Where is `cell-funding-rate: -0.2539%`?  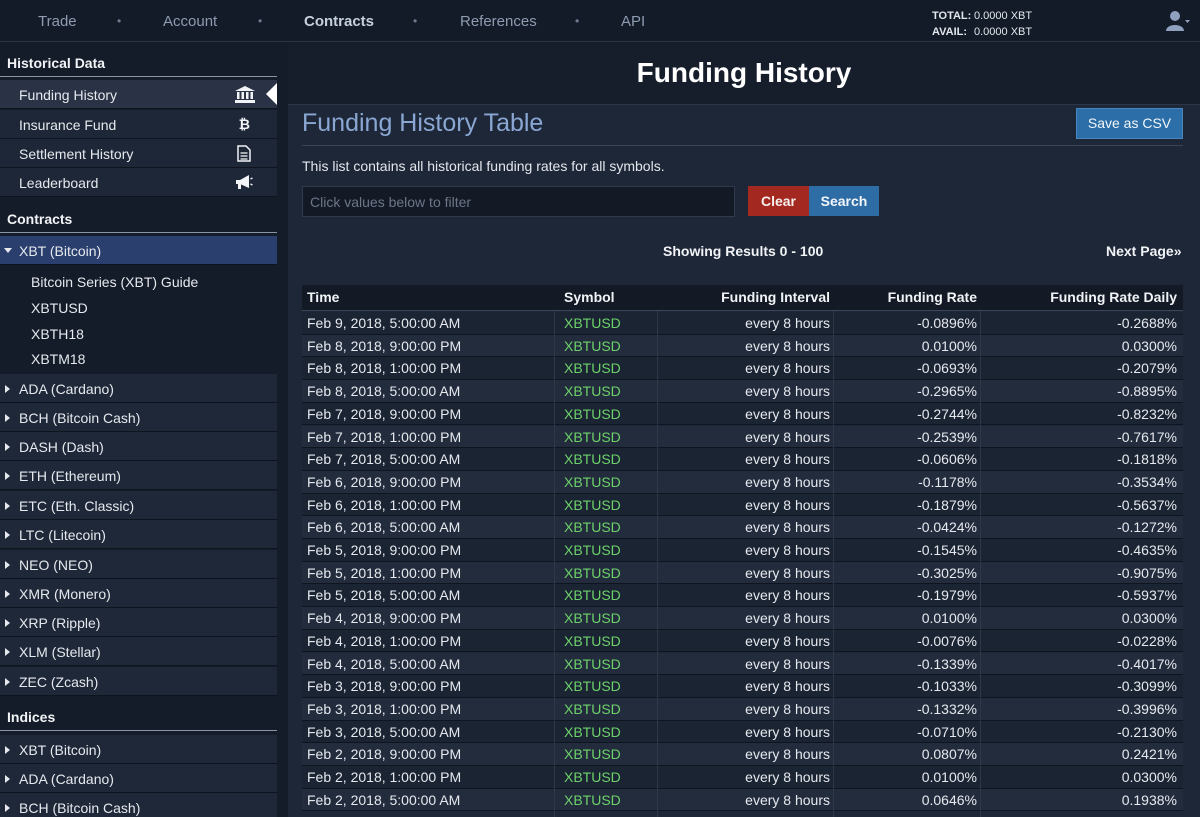
cell-funding-rate: -0.2539% is located at coordinates (947, 437).